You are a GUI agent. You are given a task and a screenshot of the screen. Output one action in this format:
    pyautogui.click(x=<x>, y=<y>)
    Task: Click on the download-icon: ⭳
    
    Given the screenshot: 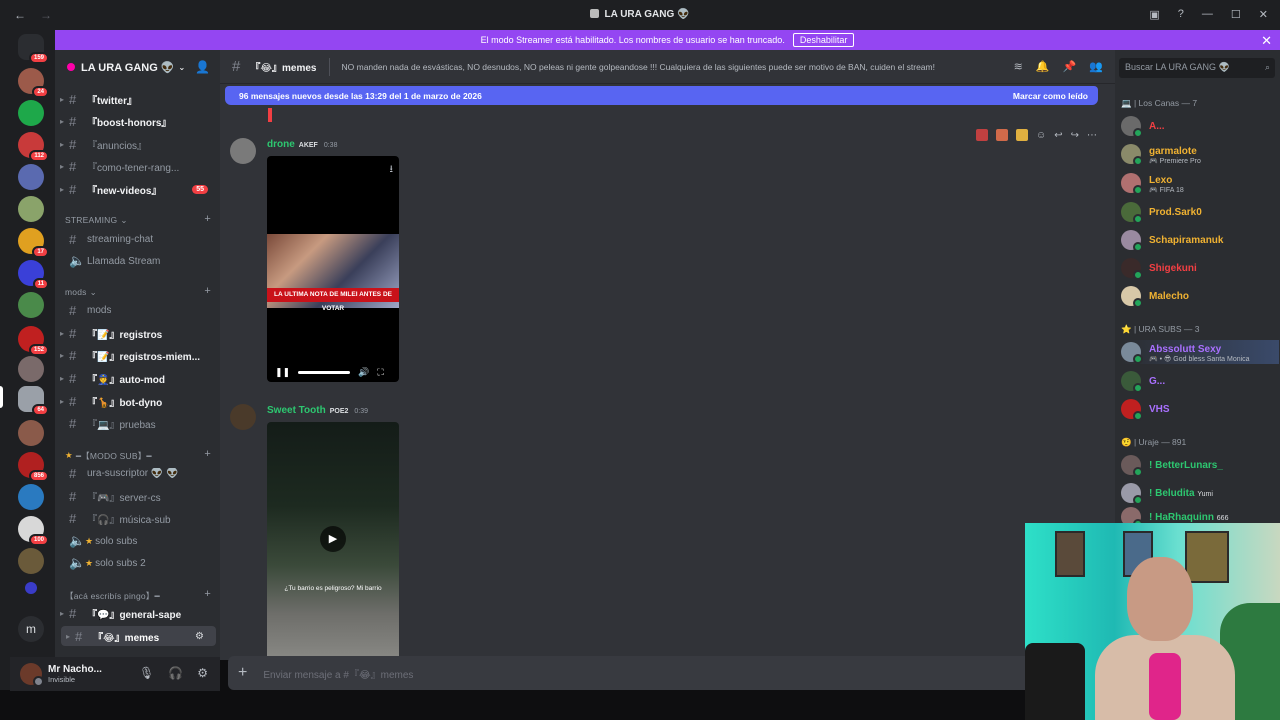 What is the action you would take?
    pyautogui.click(x=392, y=170)
    